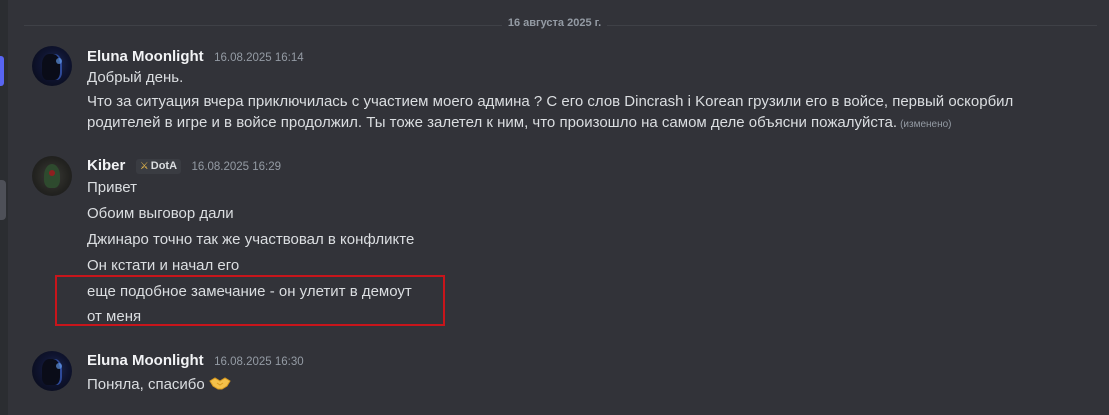  What do you see at coordinates (164, 166) in the screenshot?
I see `role-tag-label: DotA` at bounding box center [164, 166].